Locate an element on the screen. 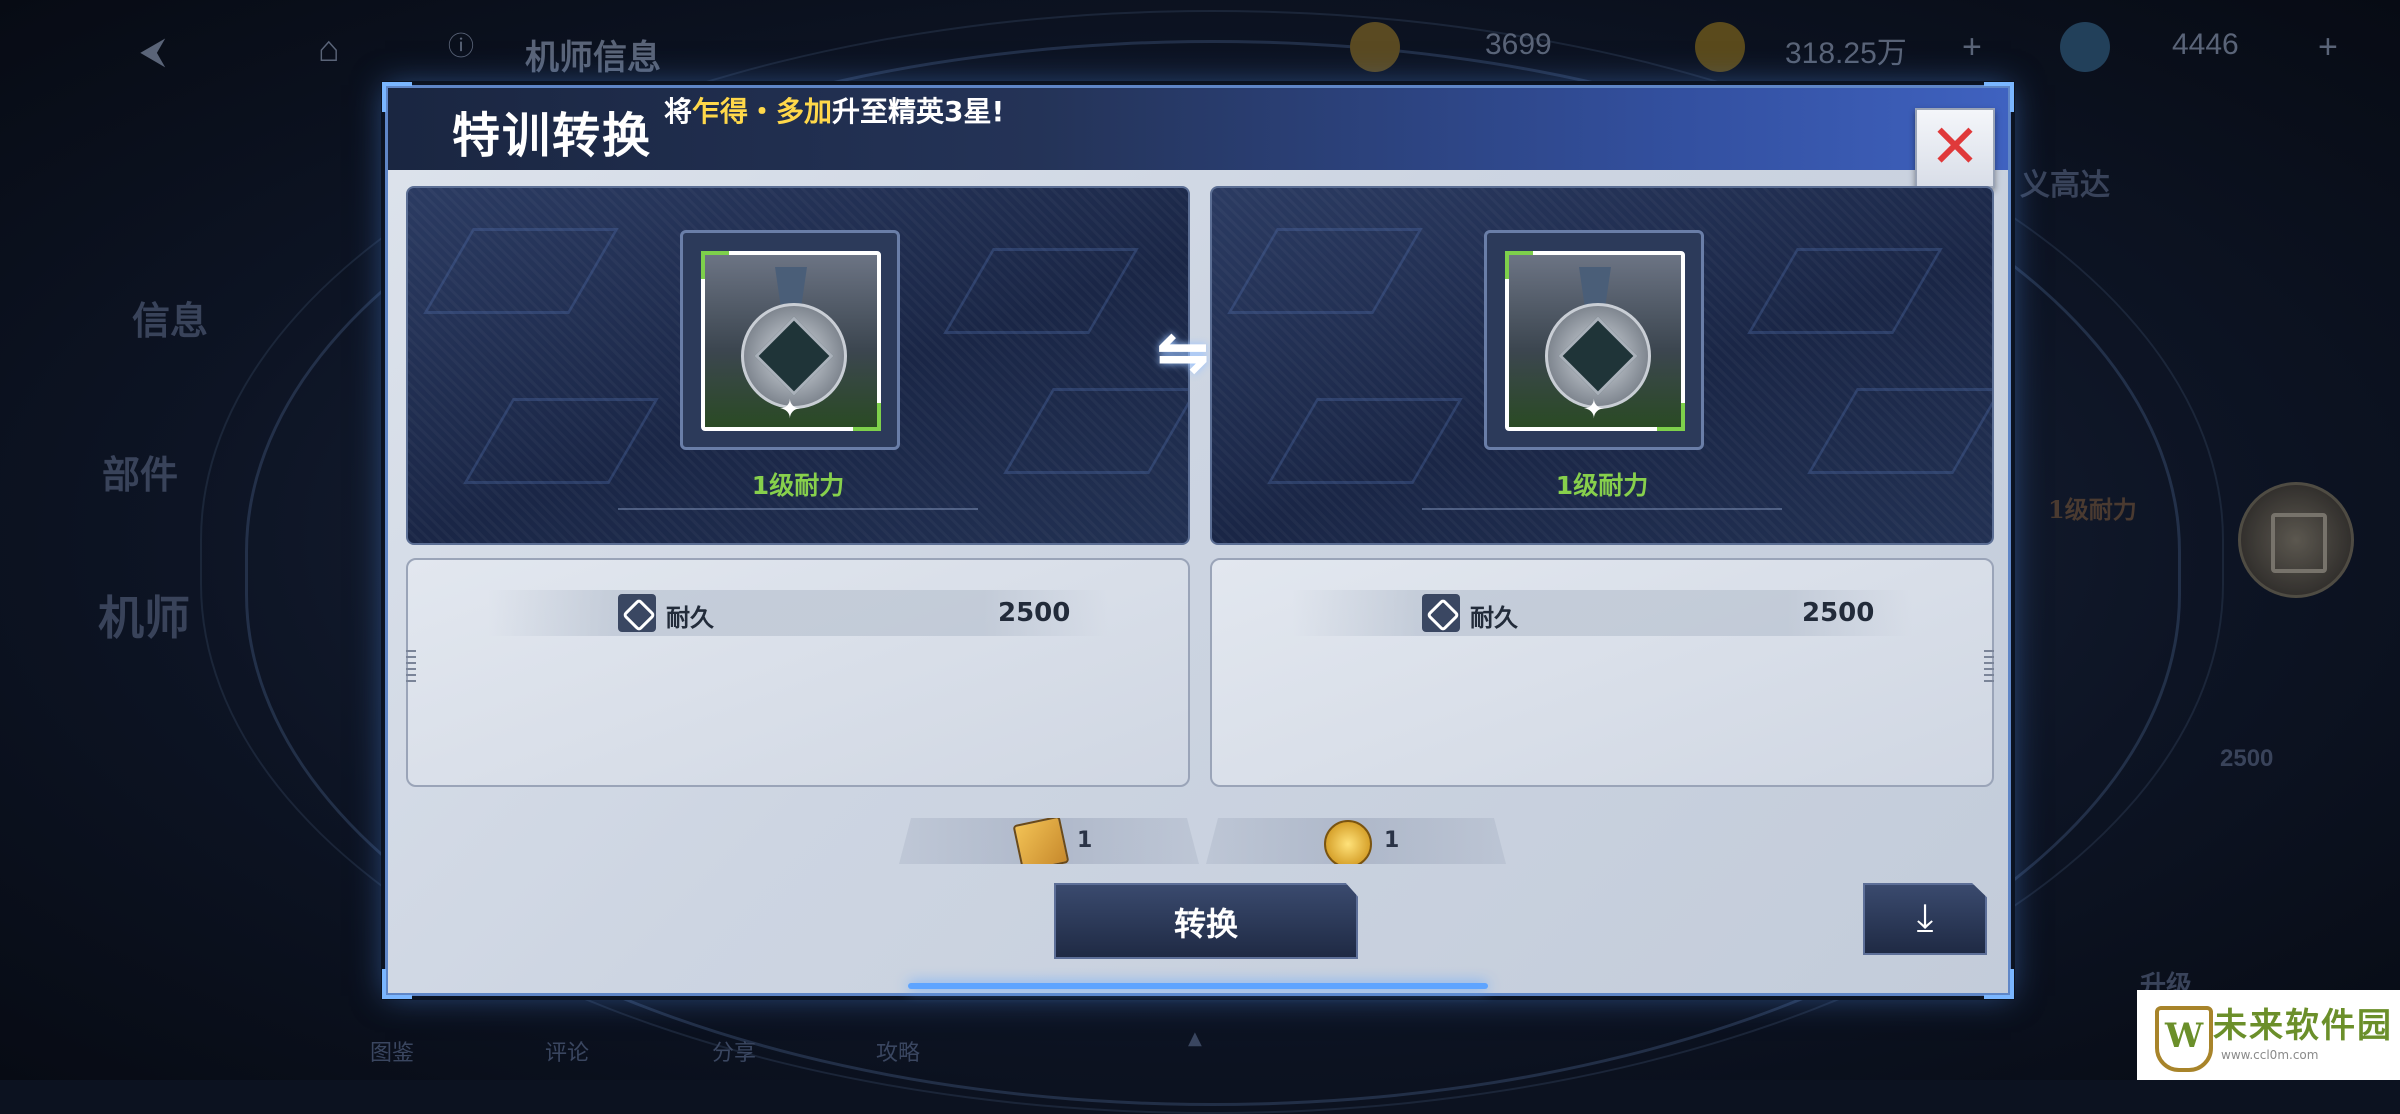  back-icon: ⮜ is located at coordinates (153, 51).